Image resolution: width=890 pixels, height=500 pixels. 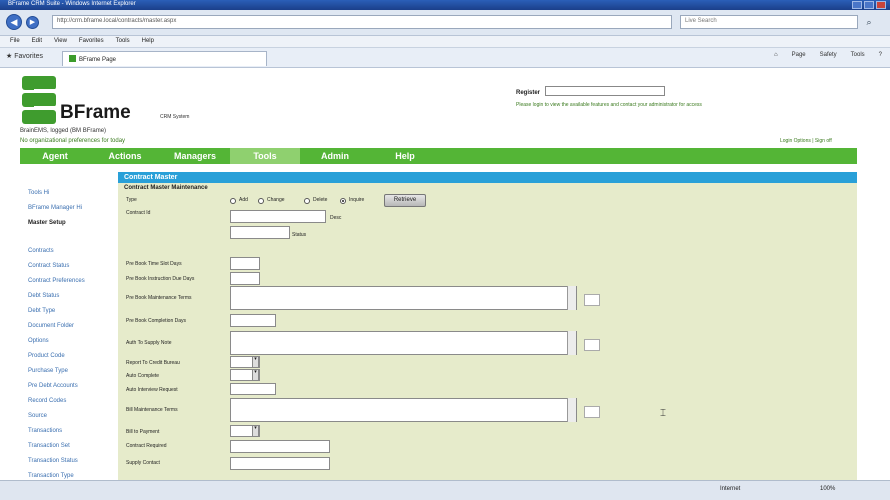 What do you see at coordinates (175, 117) in the screenshot?
I see `brand-subtitle: CRM System` at bounding box center [175, 117].